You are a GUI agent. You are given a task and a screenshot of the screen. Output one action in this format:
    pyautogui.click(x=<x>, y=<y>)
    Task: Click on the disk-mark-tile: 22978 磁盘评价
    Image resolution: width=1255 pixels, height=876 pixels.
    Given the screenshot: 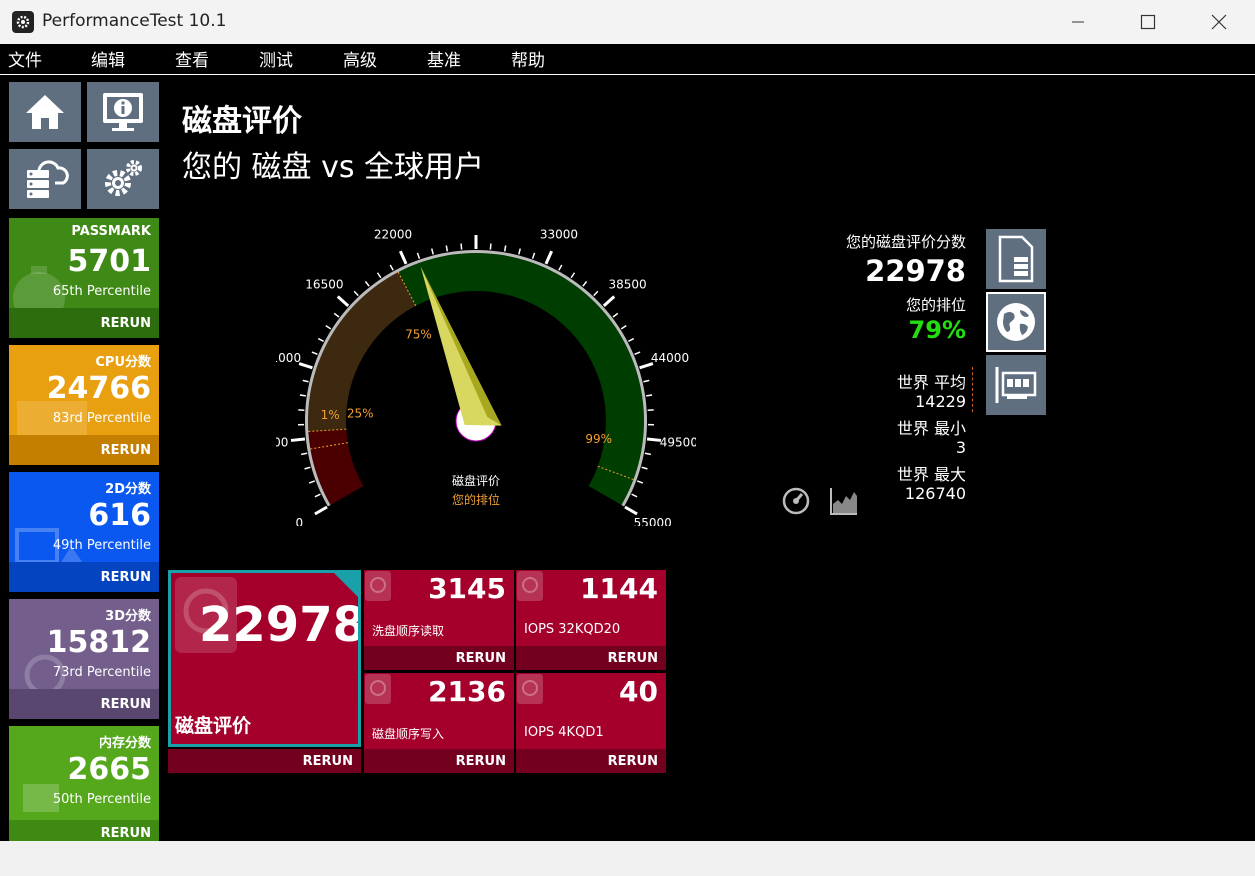 What is the action you would take?
    pyautogui.click(x=264, y=658)
    